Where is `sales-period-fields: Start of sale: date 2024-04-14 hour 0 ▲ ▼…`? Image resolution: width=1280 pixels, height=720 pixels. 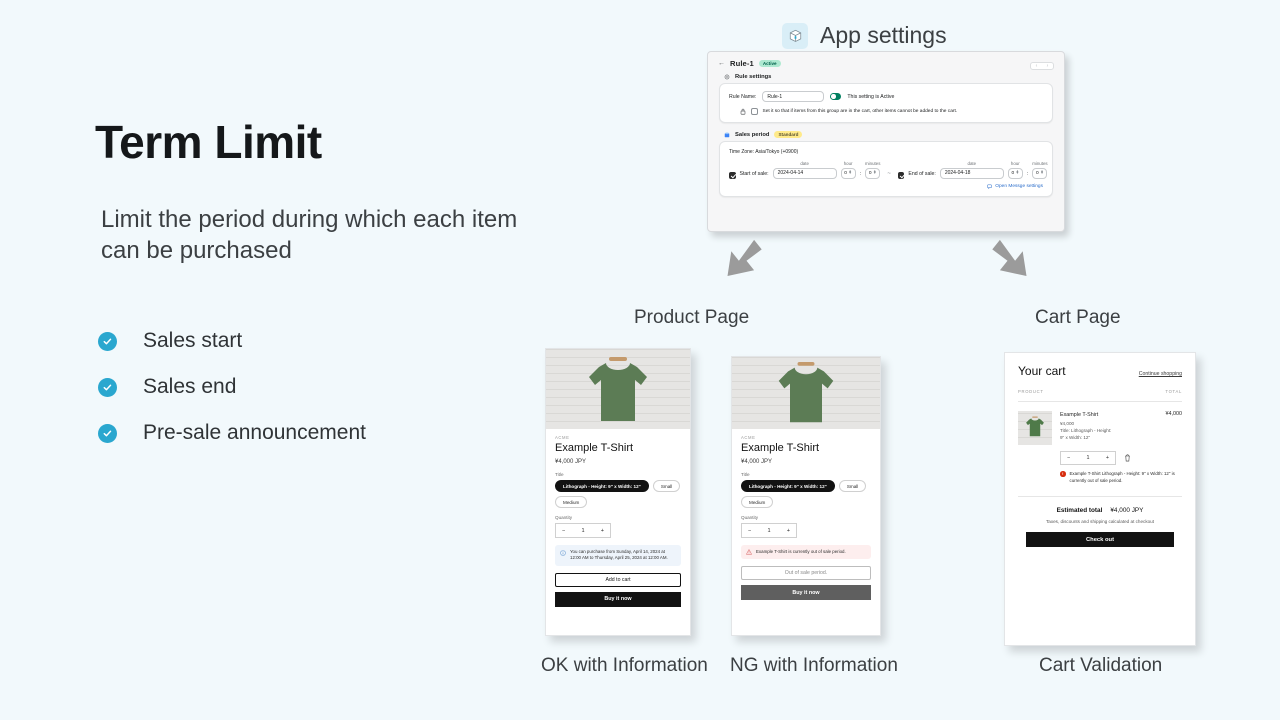
sales-period-fields: Start of sale: date 2024-04-14 hour 0 ▲ ▼… is located at coordinates (888, 170).